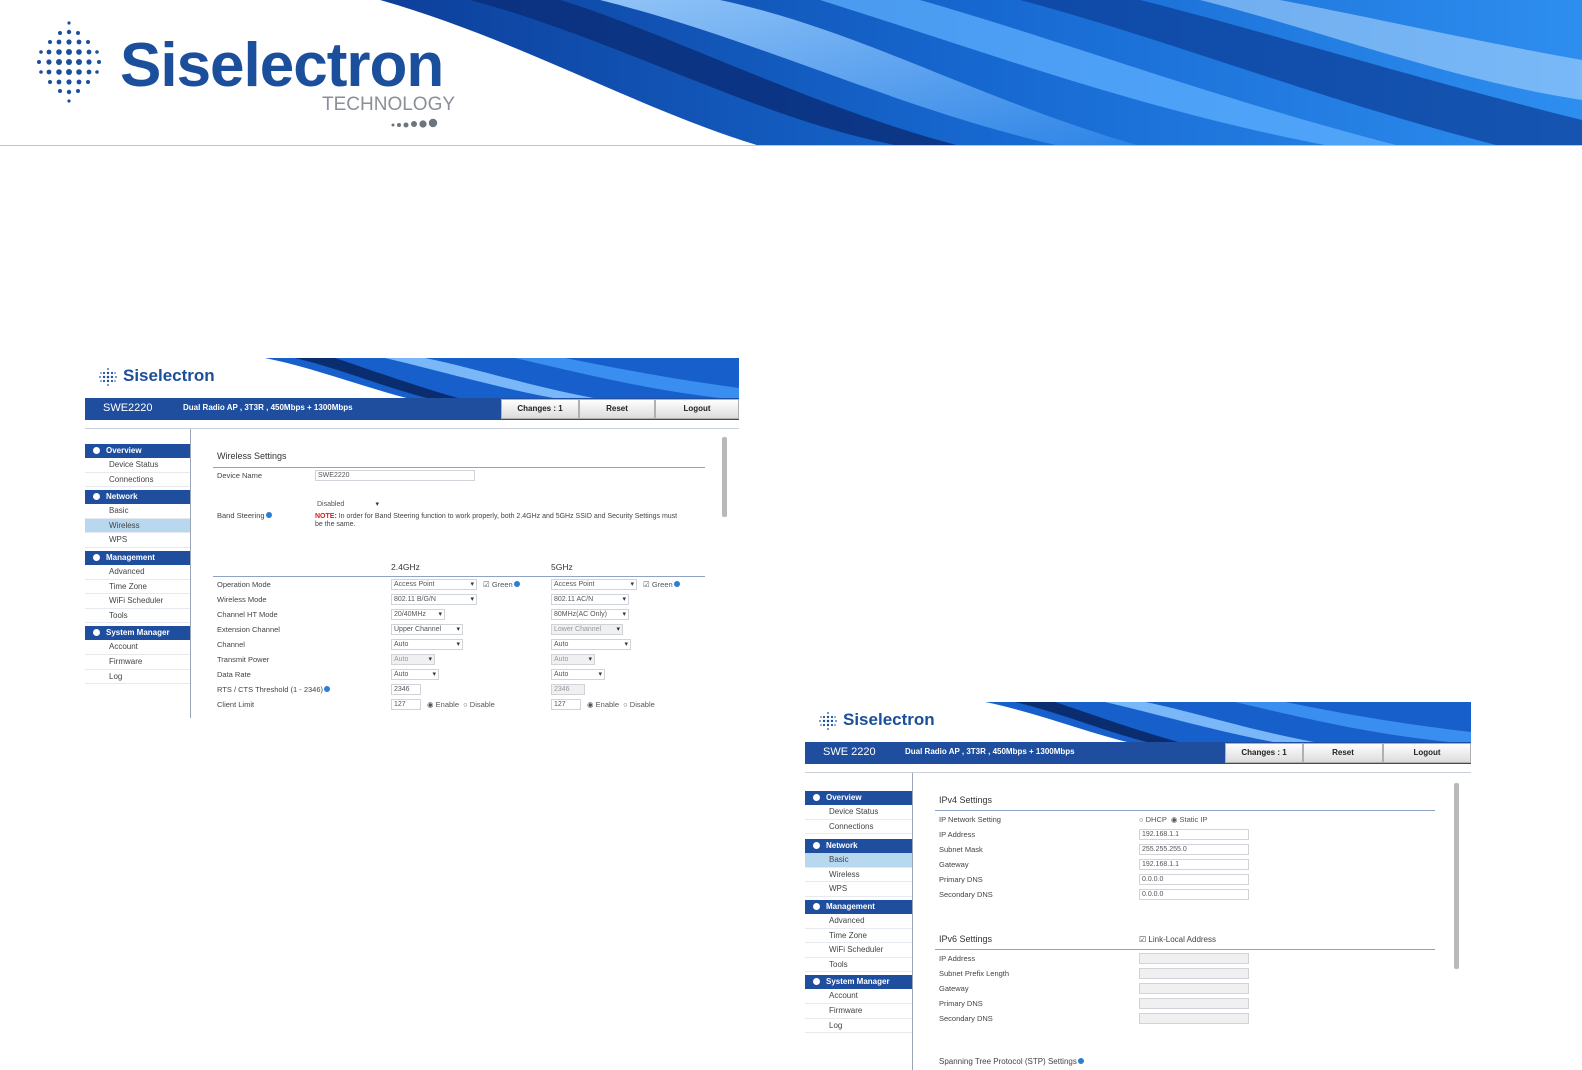  I want to click on channel-label: Channel, so click(231, 644).